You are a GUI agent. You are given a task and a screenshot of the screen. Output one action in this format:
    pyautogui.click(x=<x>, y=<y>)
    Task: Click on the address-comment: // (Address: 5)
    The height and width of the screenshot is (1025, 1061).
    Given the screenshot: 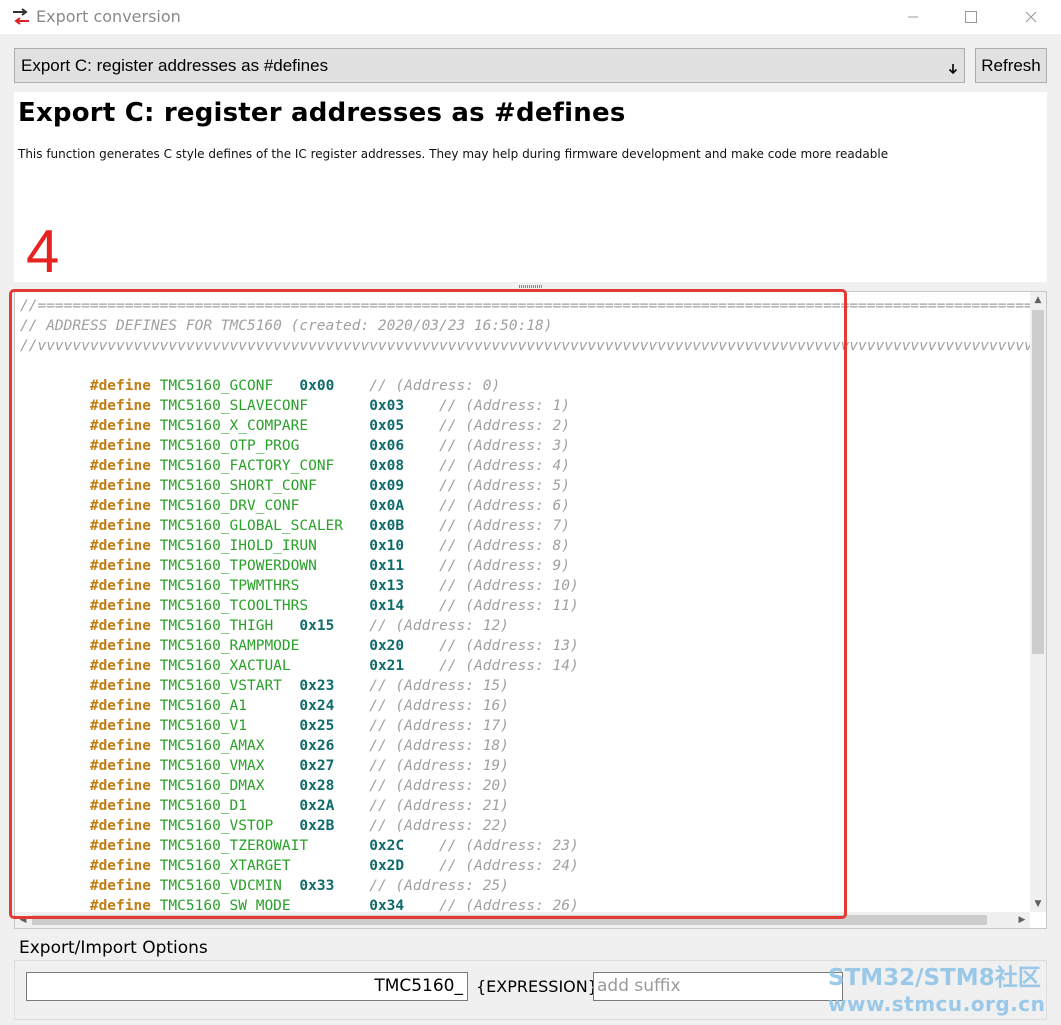 What is the action you would take?
    pyautogui.click(x=505, y=486)
    